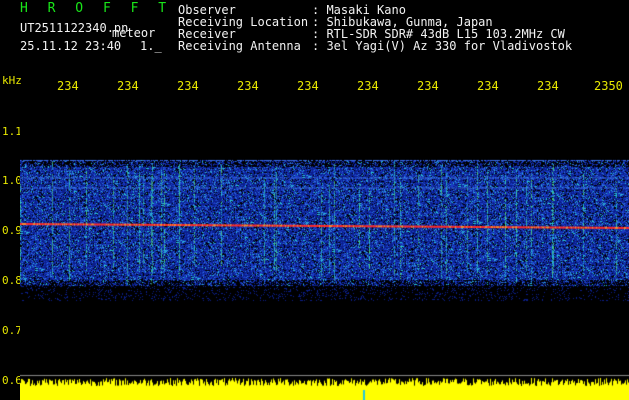  I want to click on time-tick-6: 234, so click(368, 86).